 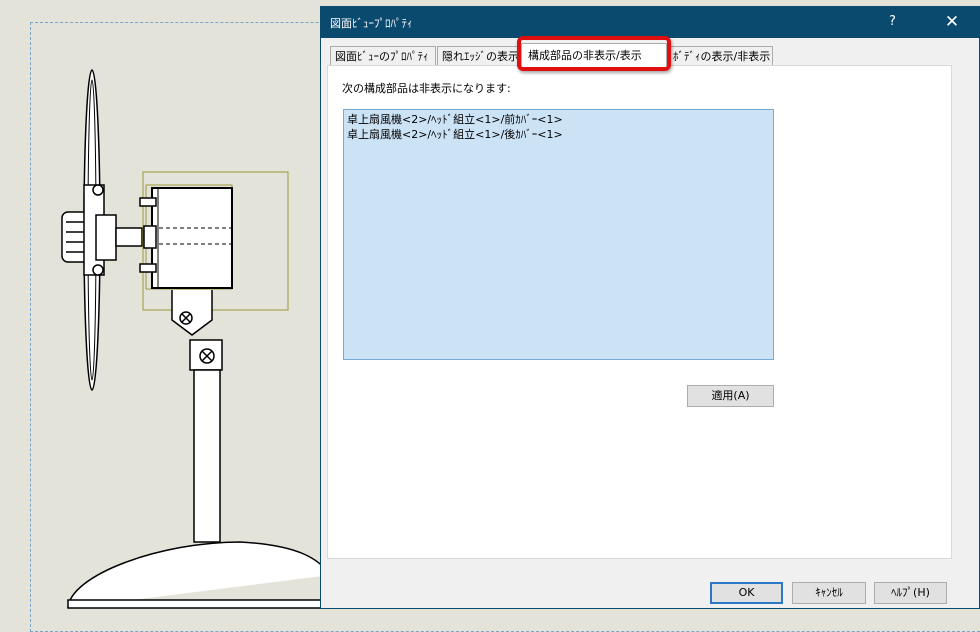 I want to click on tab-component-show-hide: 構成部品の非表示/表示, so click(x=594, y=54).